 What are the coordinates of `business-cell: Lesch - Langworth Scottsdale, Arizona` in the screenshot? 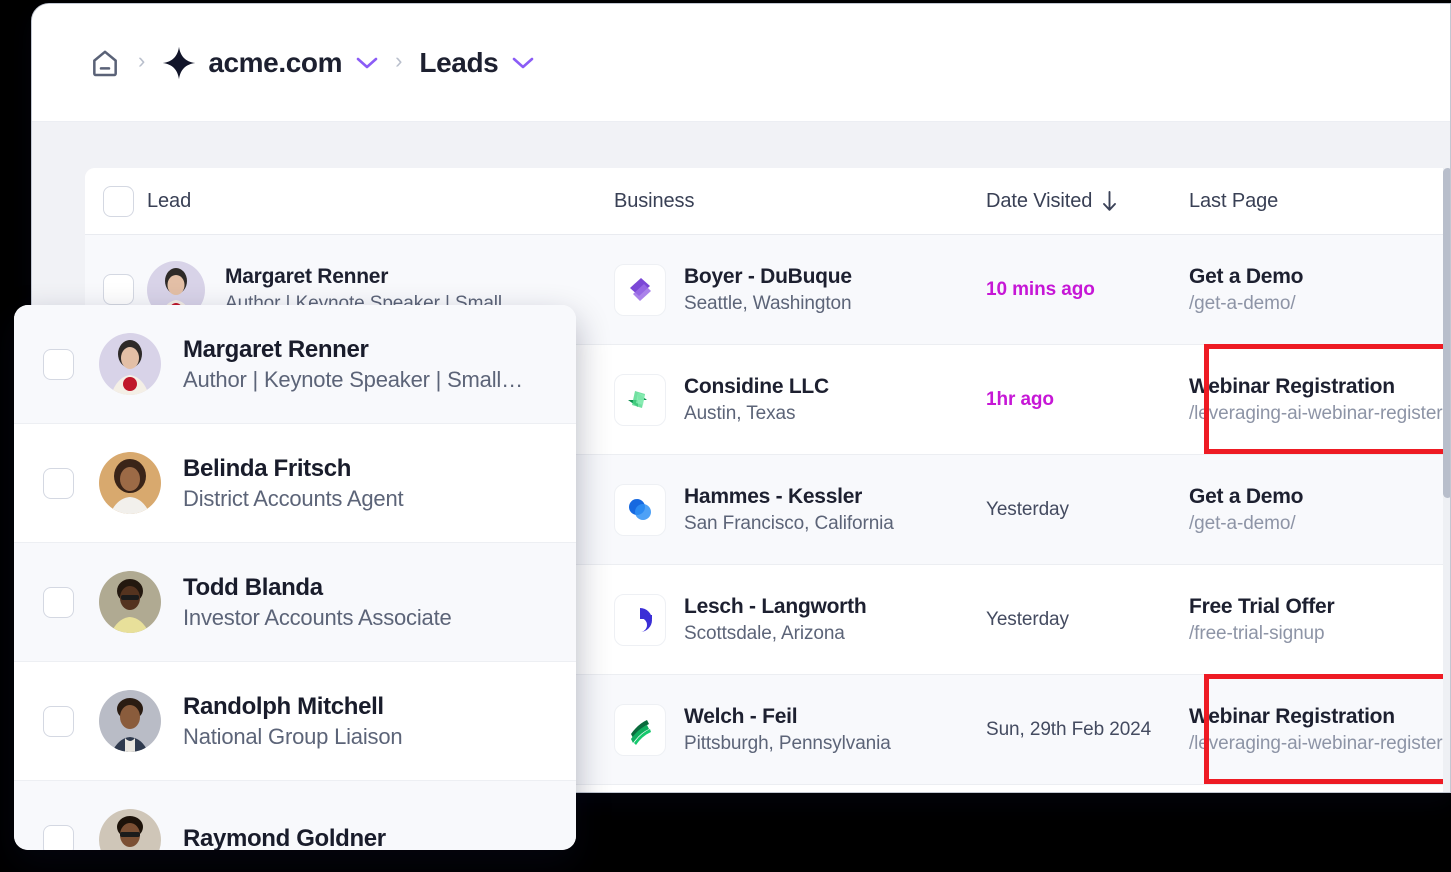 It's located at (800, 619).